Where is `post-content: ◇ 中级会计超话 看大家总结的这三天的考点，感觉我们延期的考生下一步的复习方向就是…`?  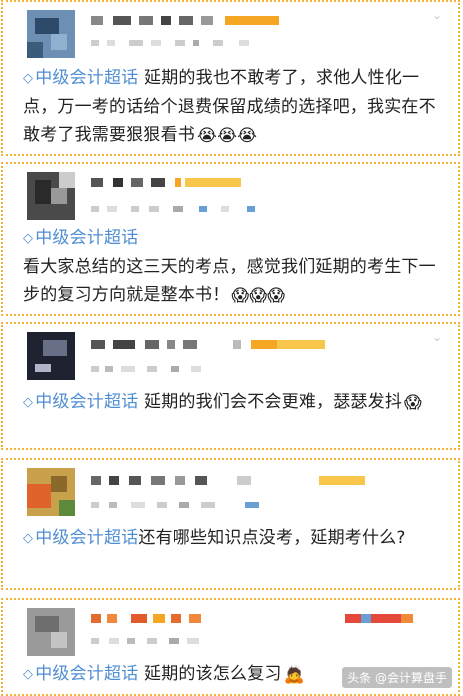 post-content: ◇ 中级会计超话 看大家总结的这三天的考点，感觉我们延期的考生下一步的复习方向就是… is located at coordinates (233, 266).